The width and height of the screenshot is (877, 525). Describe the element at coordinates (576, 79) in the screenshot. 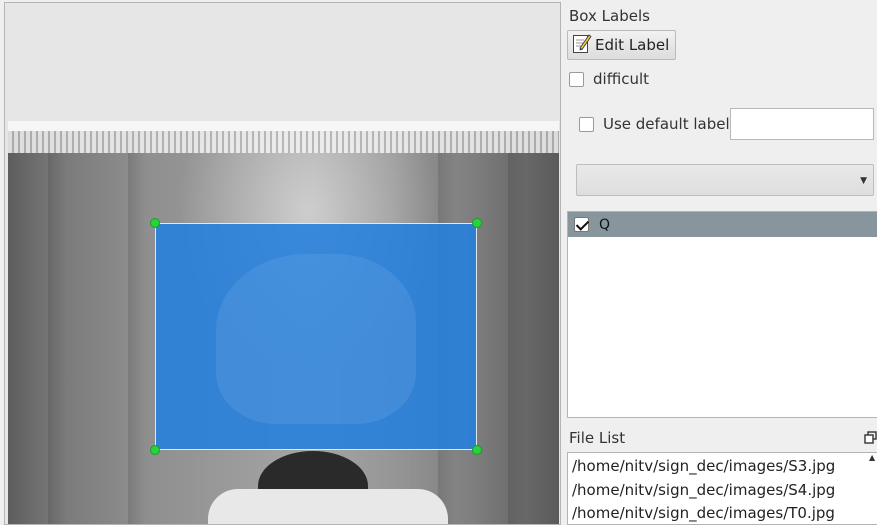

I see `difficult-checkbox` at that location.